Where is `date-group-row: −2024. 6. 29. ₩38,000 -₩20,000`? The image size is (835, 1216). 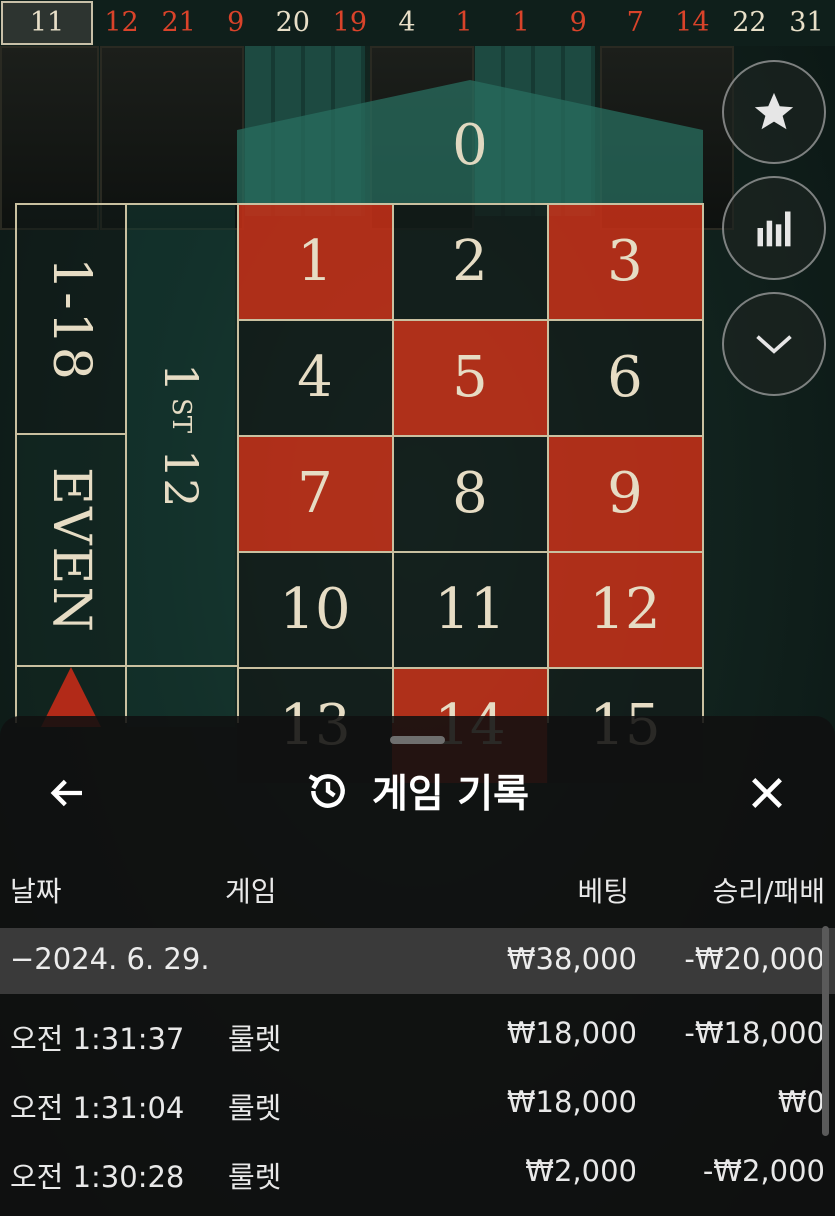 date-group-row: −2024. 6. 29. ₩38,000 -₩20,000 is located at coordinates (417, 961).